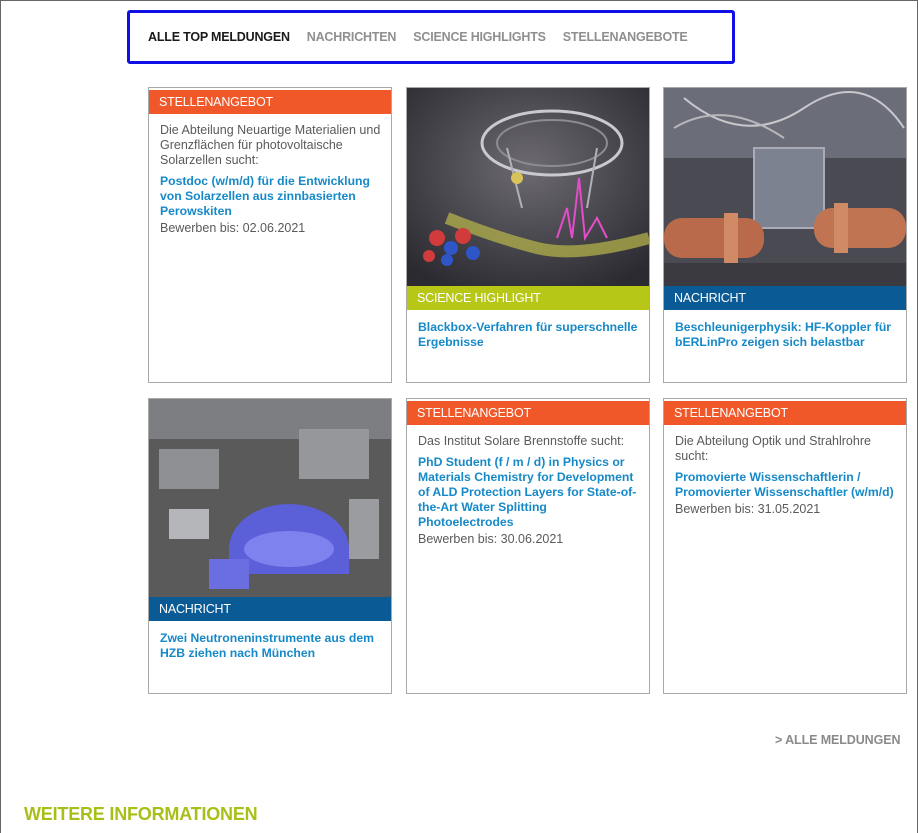 This screenshot has width=918, height=833. I want to click on neutron-hall-image, so click(270, 498).